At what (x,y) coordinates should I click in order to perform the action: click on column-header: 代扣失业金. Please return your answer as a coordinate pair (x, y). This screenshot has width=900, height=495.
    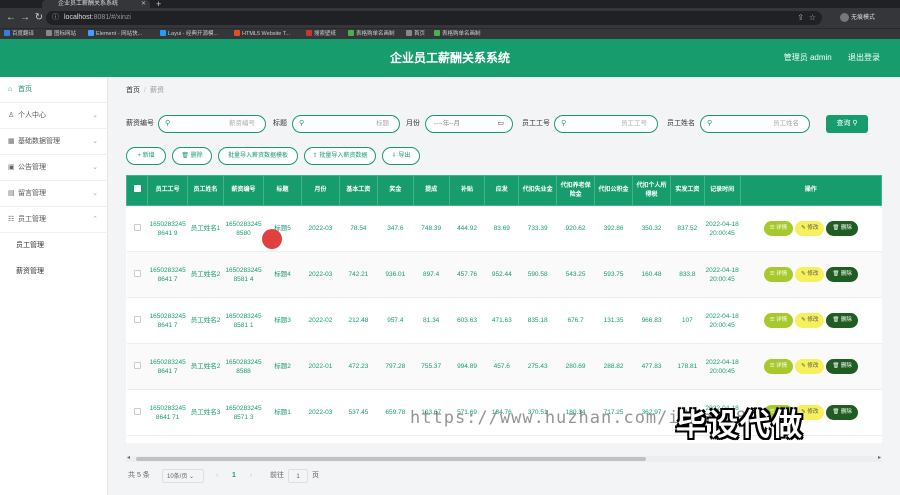
    Looking at the image, I should click on (538, 190).